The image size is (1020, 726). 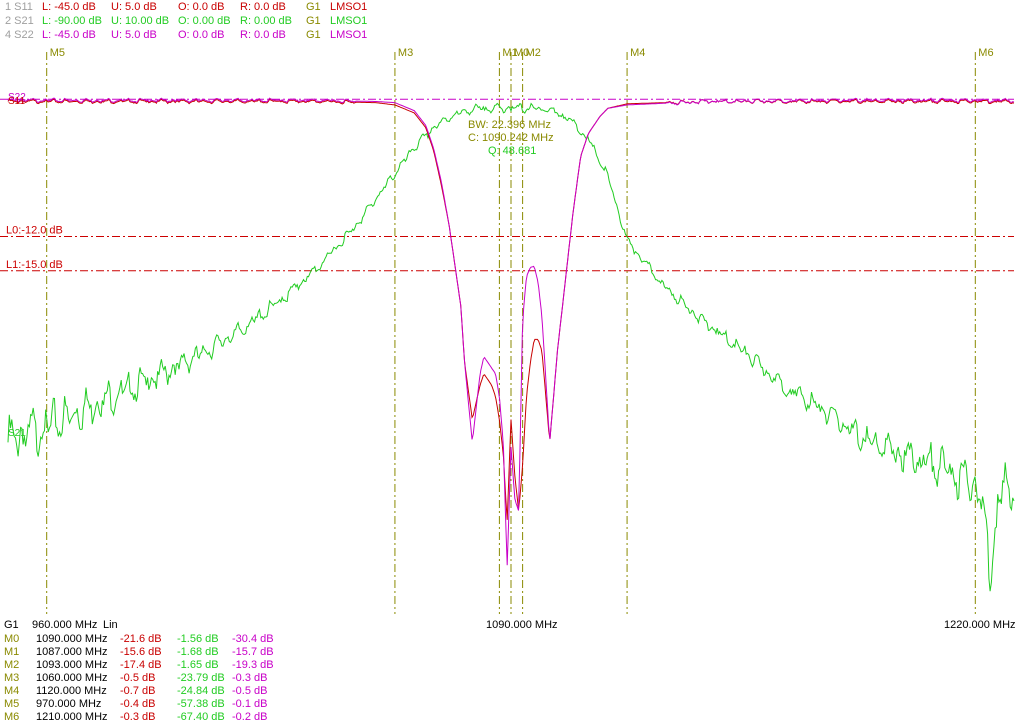 I want to click on marker-cell-s11: -17.4 dB, so click(x=141, y=665).